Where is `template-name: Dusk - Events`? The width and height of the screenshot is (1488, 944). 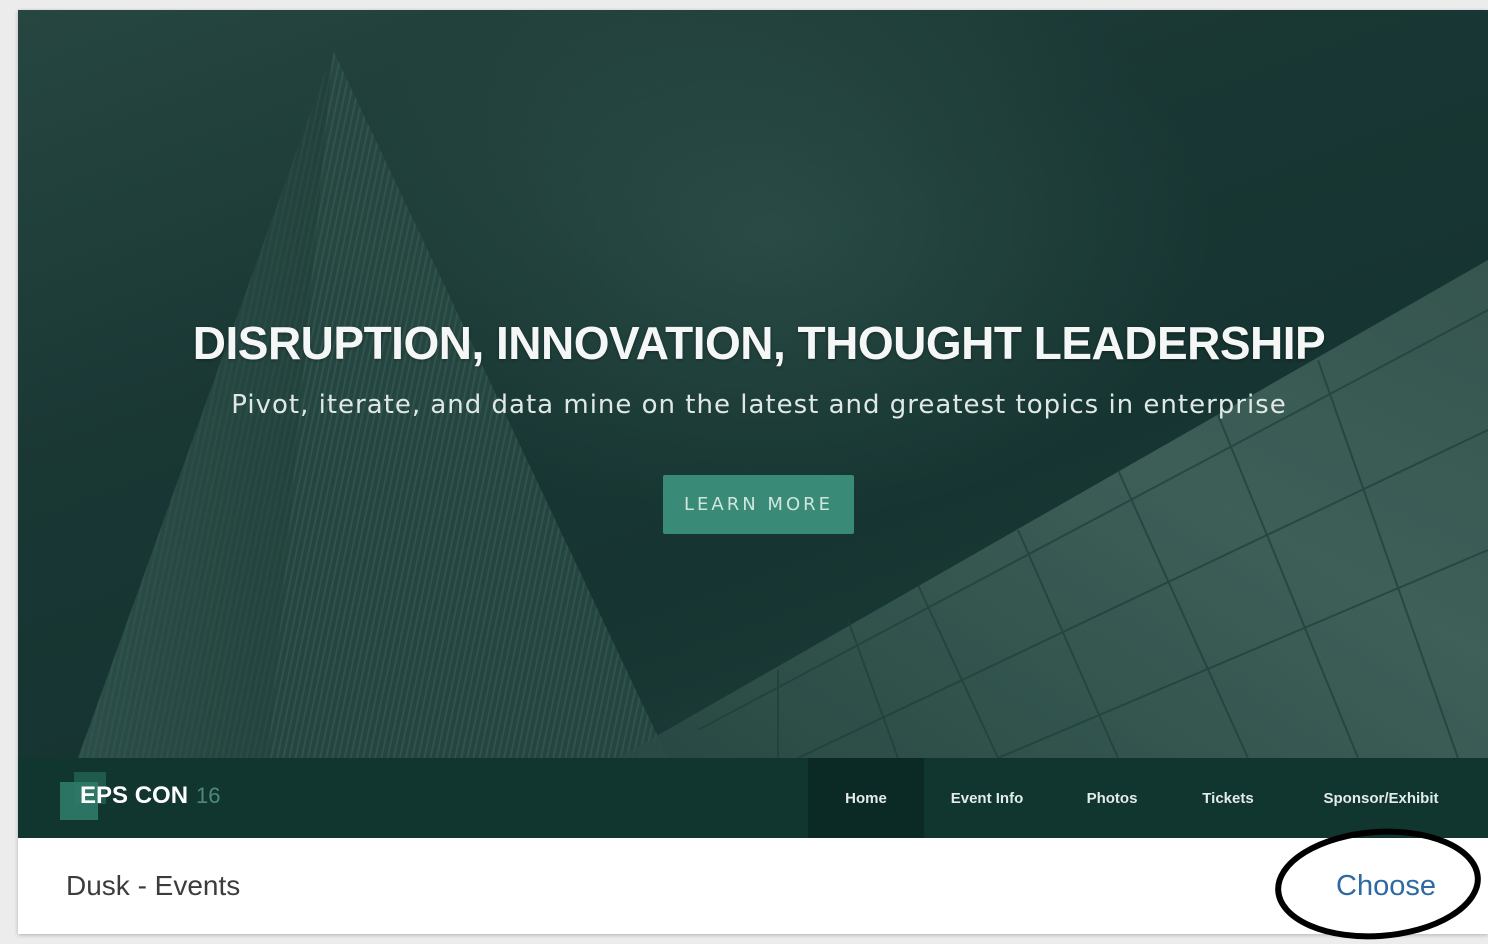 template-name: Dusk - Events is located at coordinates (153, 885).